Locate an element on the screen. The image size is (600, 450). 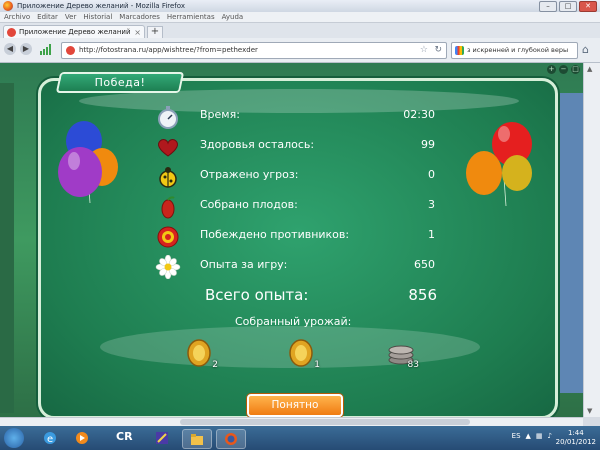
left-scenery is located at coordinates (7, 248).